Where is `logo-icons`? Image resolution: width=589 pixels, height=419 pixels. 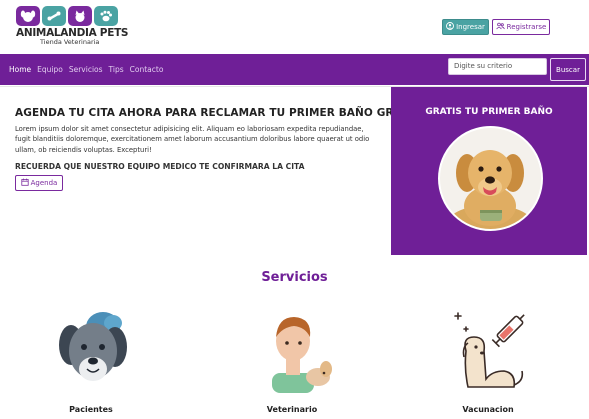 logo-icons is located at coordinates (68, 16).